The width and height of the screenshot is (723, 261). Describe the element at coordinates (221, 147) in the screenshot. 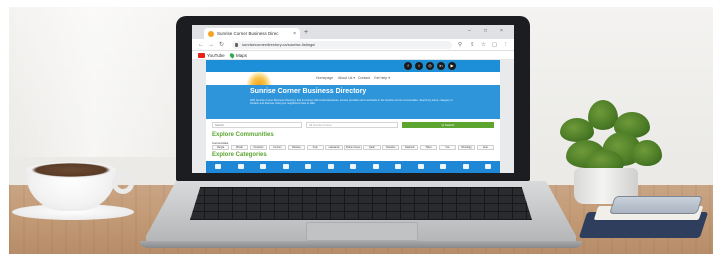

I see `community-chip: Bergla` at that location.